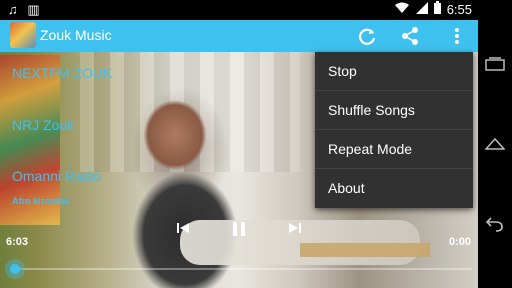  What do you see at coordinates (244, 269) in the screenshot?
I see `seek-bar` at bounding box center [244, 269].